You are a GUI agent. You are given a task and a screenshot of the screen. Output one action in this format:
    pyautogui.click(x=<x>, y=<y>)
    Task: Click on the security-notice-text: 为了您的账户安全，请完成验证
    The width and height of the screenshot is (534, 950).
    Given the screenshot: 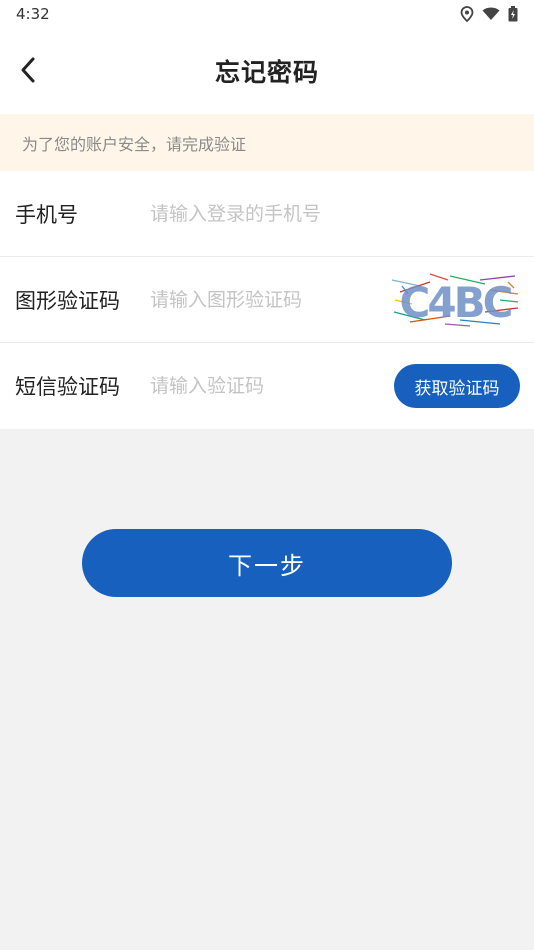 What is the action you would take?
    pyautogui.click(x=134, y=144)
    